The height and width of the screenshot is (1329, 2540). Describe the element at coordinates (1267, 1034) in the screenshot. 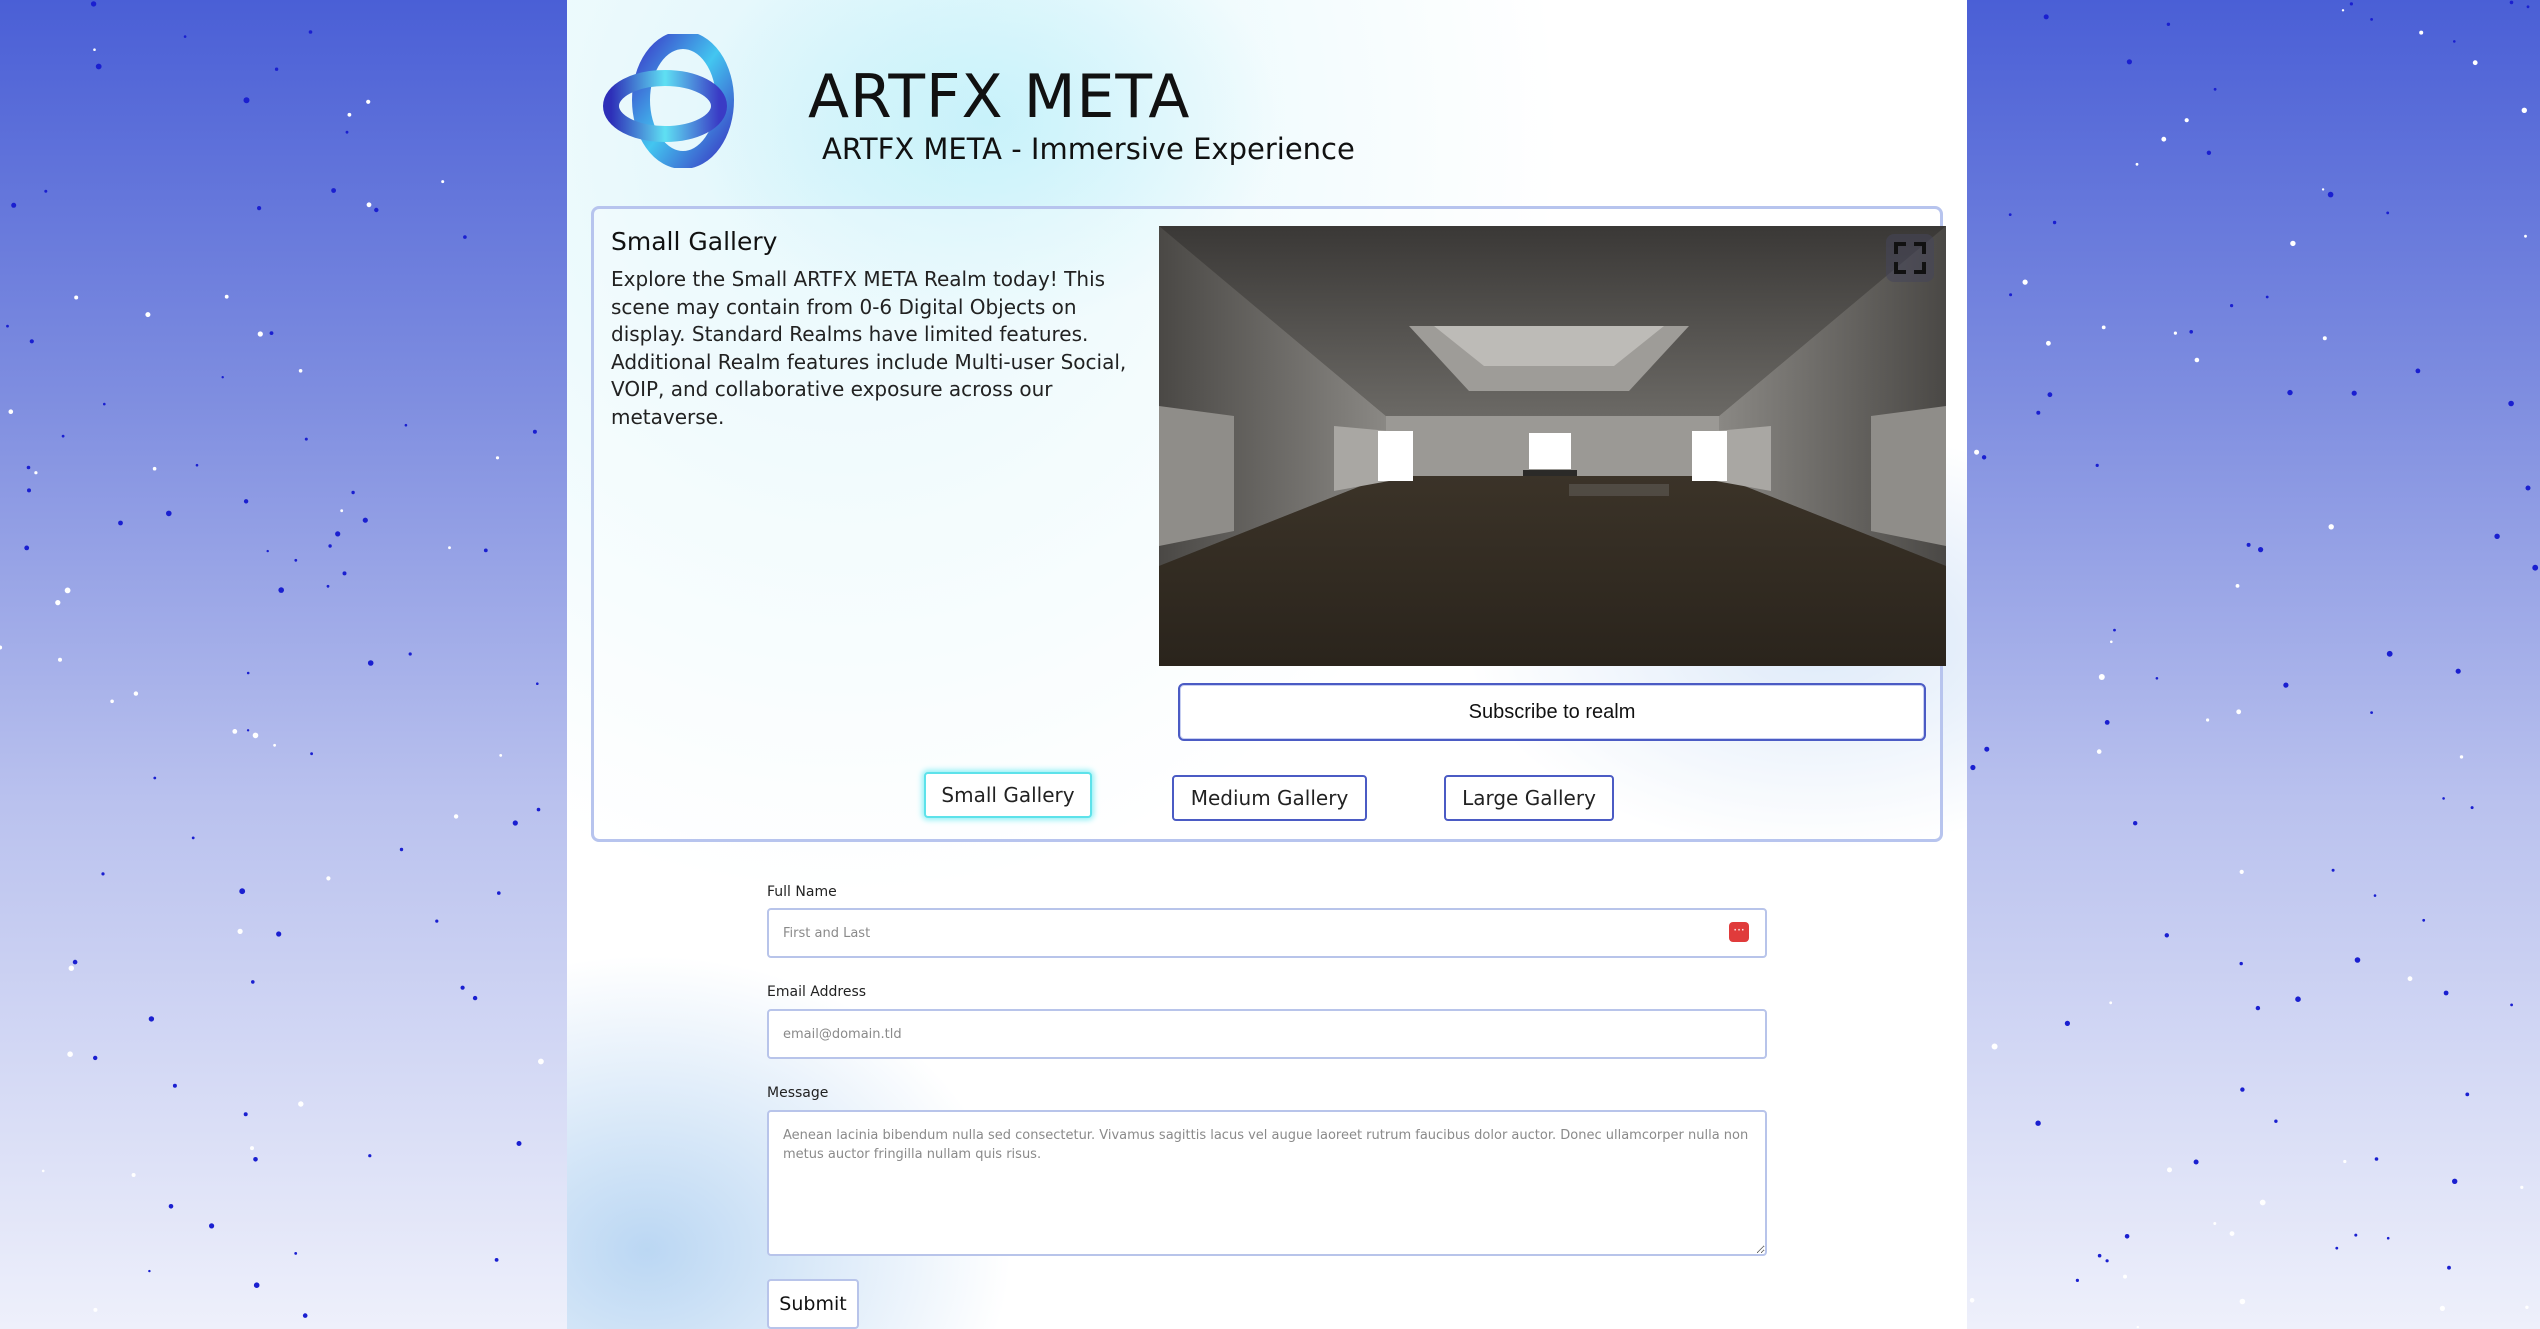

I see `email-field` at that location.